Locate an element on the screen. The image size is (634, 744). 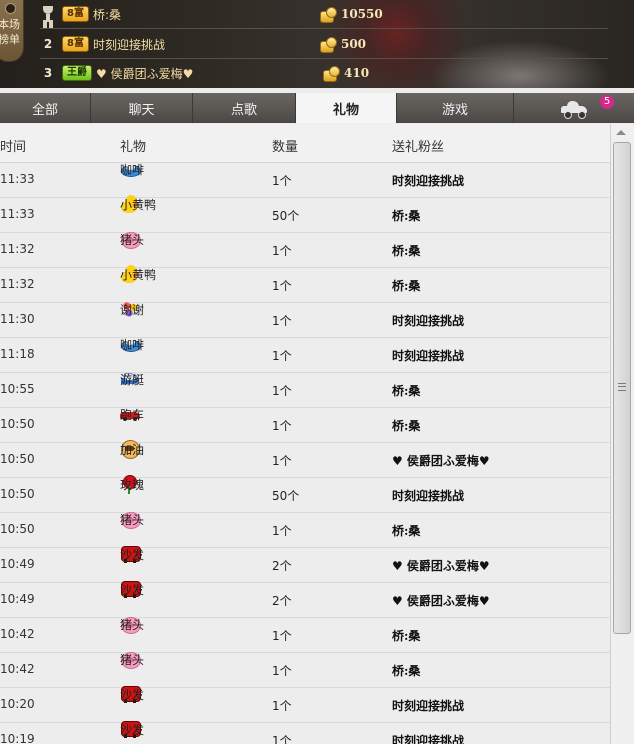
table-row: 11:32 猪头 1个 桥:桑 is located at coordinates (305, 250).